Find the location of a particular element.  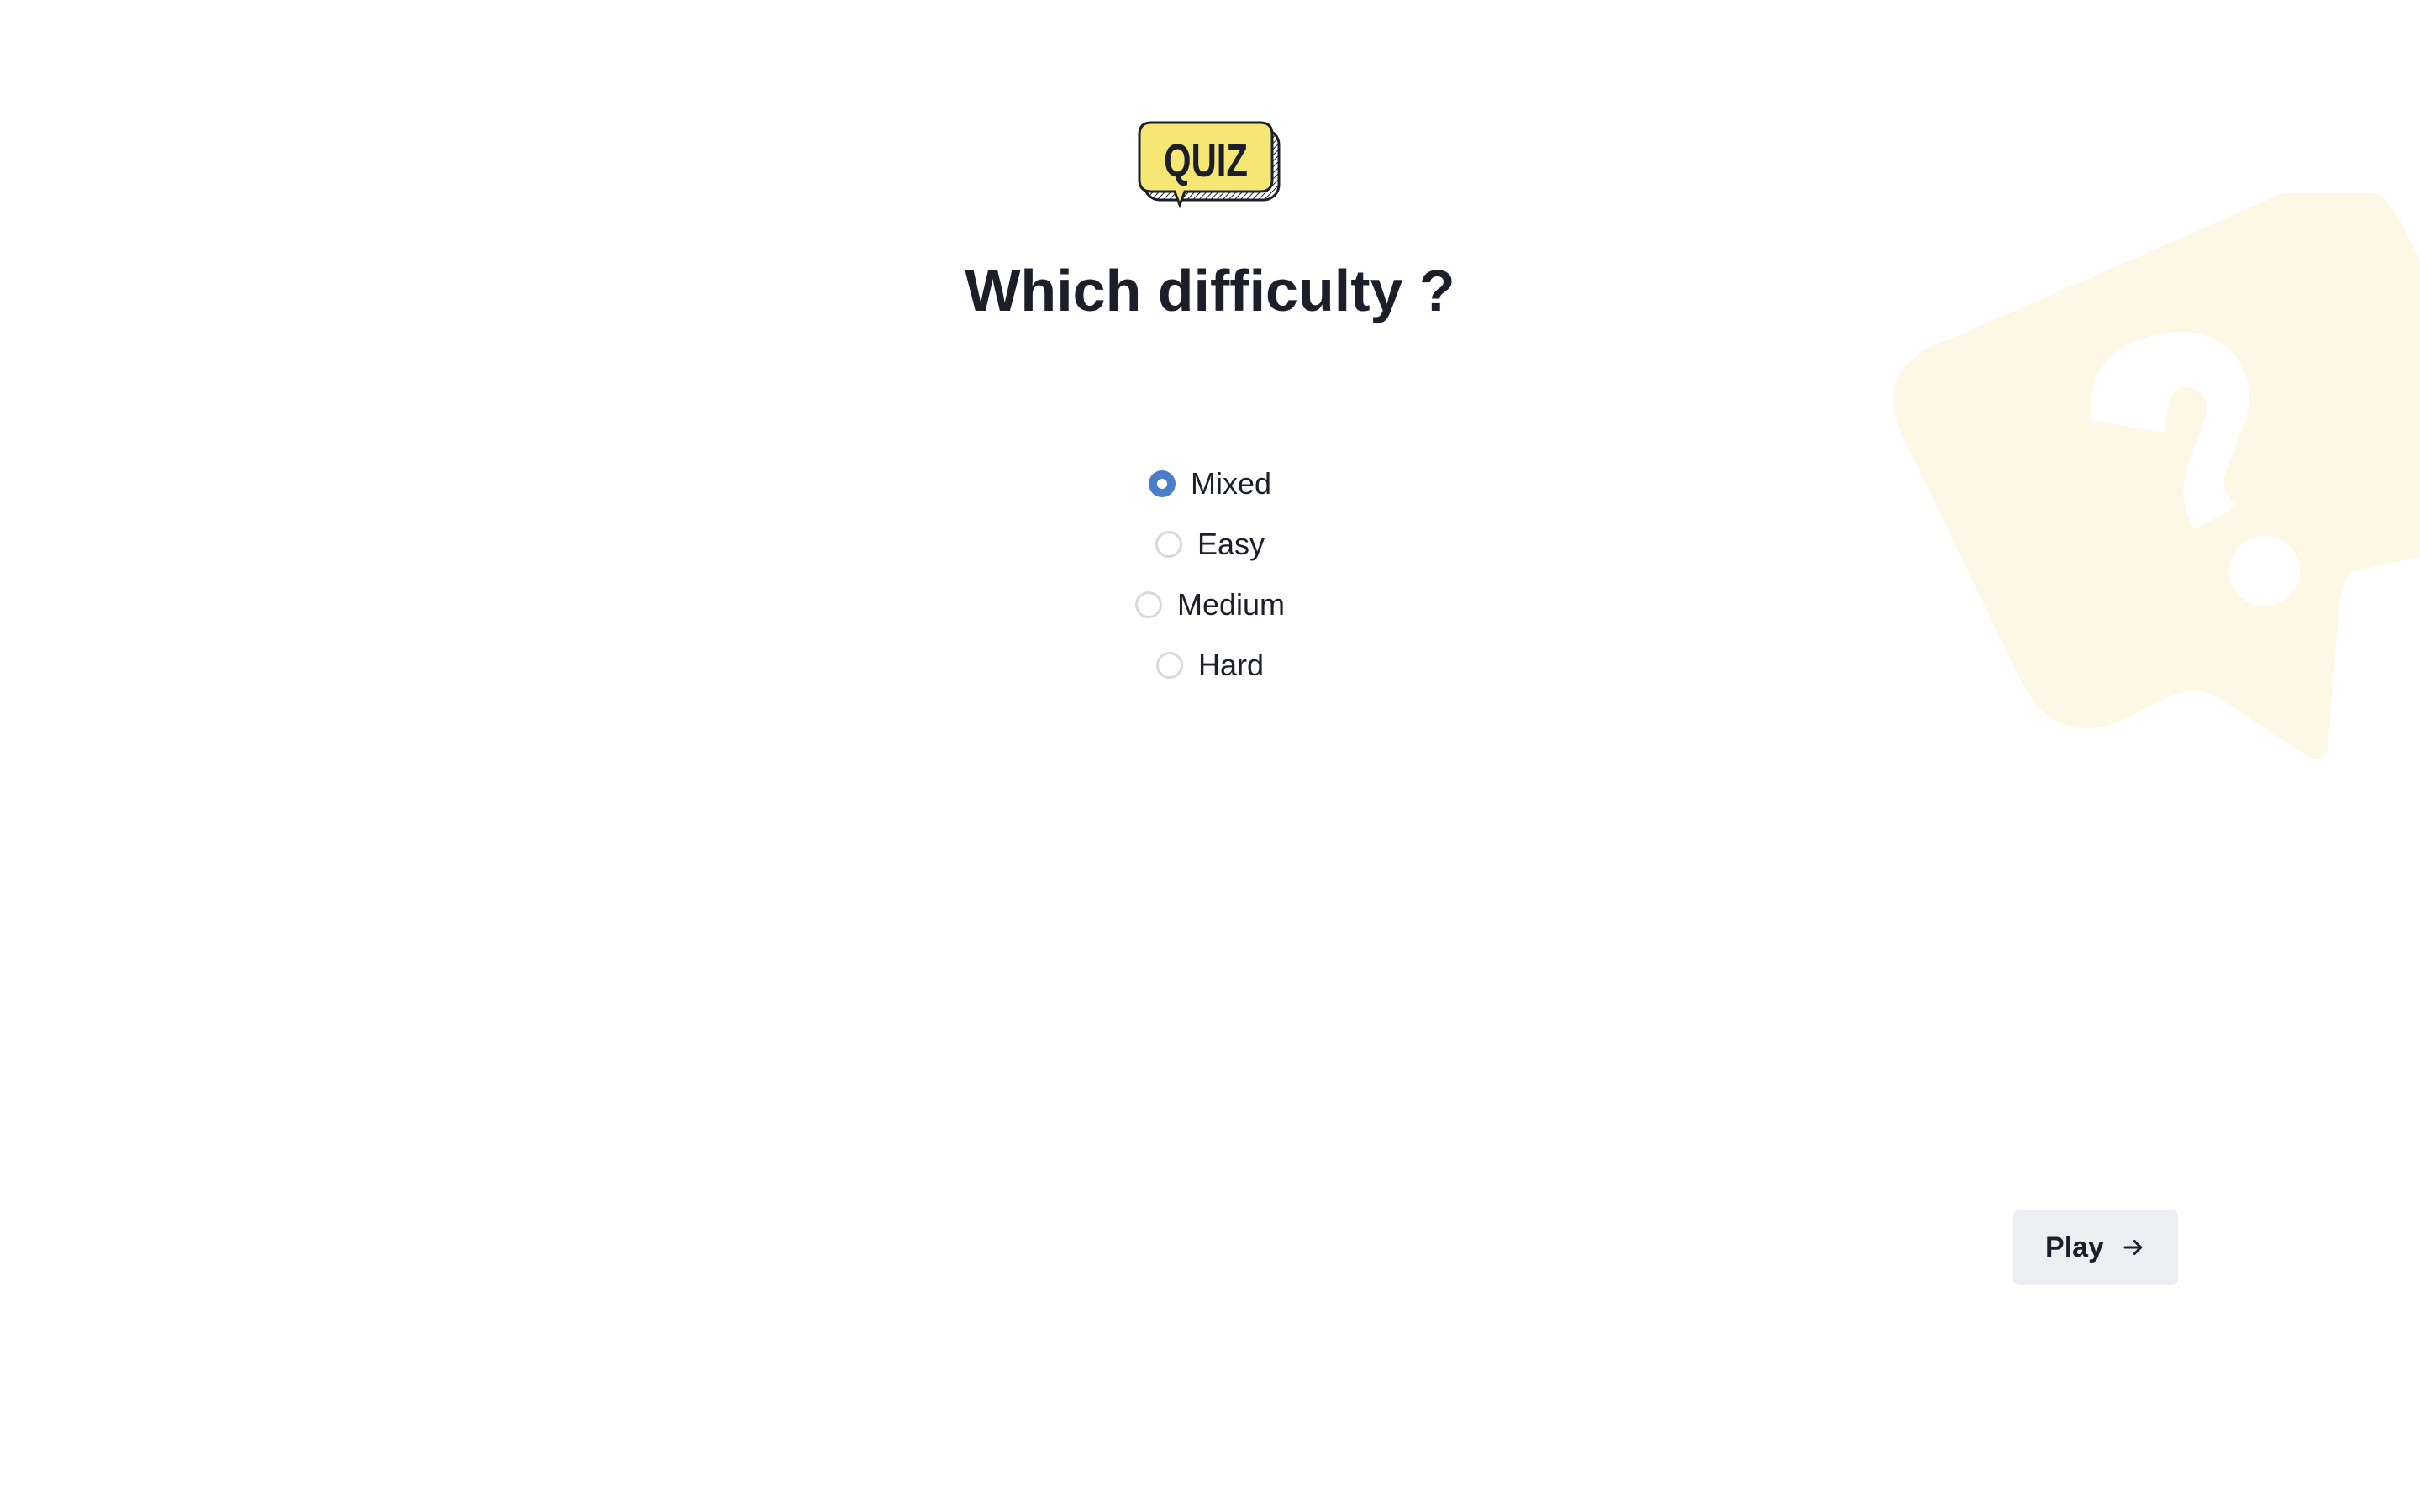

option-label-medium: Medium is located at coordinates (1231, 604).